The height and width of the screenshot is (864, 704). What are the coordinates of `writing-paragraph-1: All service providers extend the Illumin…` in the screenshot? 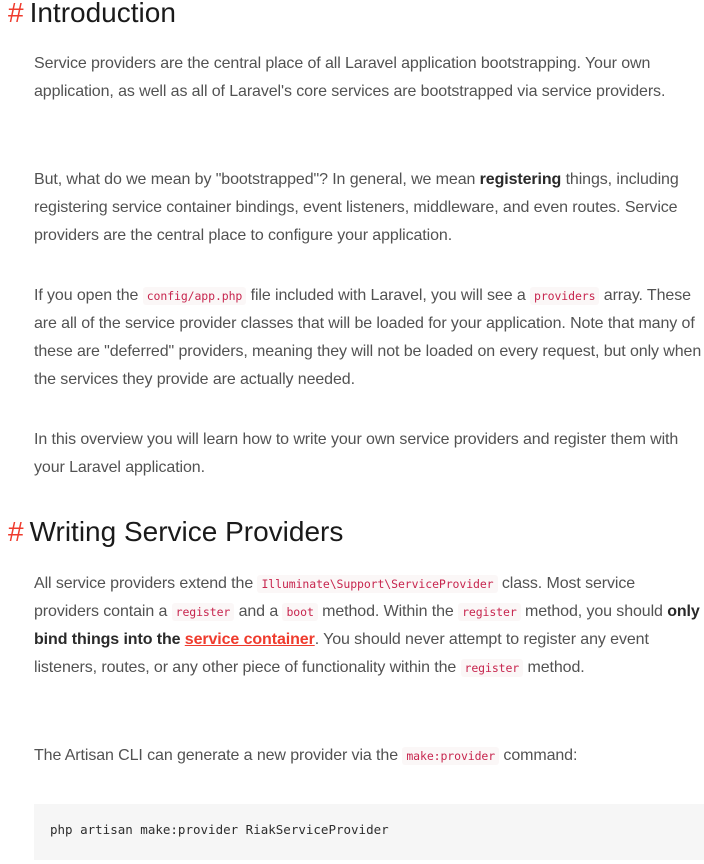 It's located at (367, 626).